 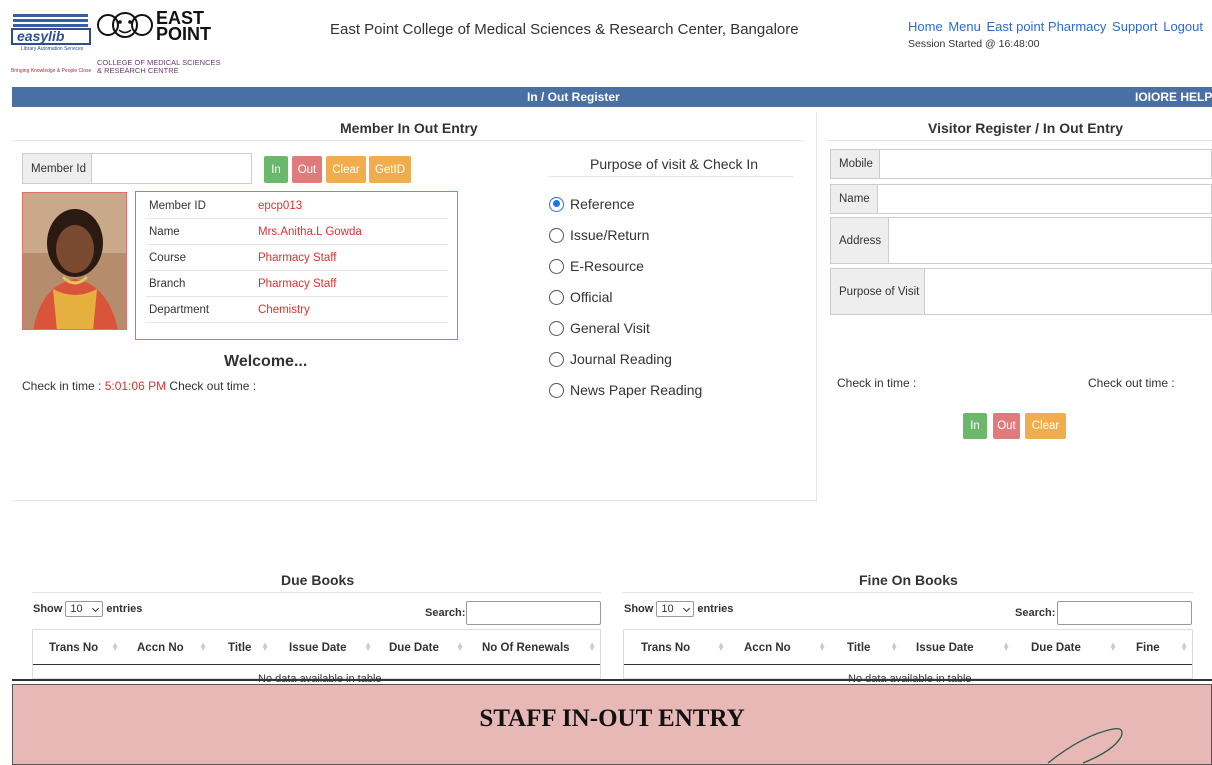 What do you see at coordinates (307, 169) in the screenshot?
I see `member-out-button: Out` at bounding box center [307, 169].